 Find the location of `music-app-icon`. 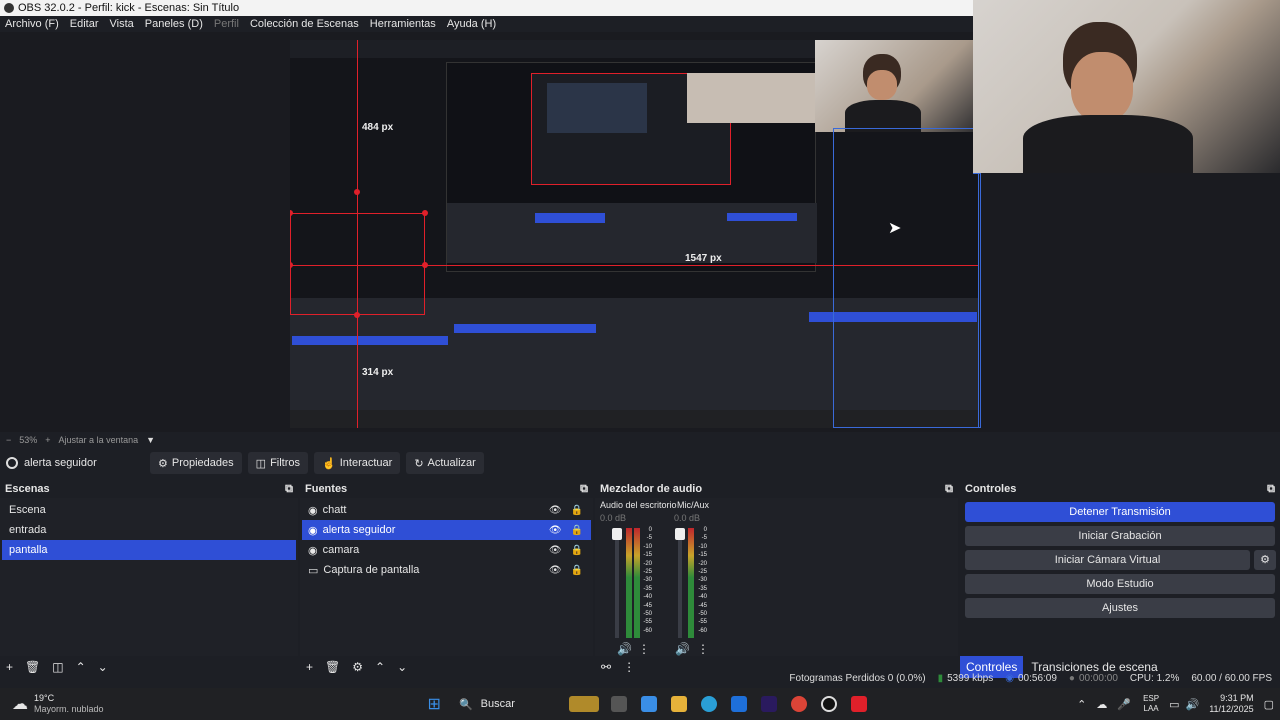

music-app-icon is located at coordinates (858, 704).